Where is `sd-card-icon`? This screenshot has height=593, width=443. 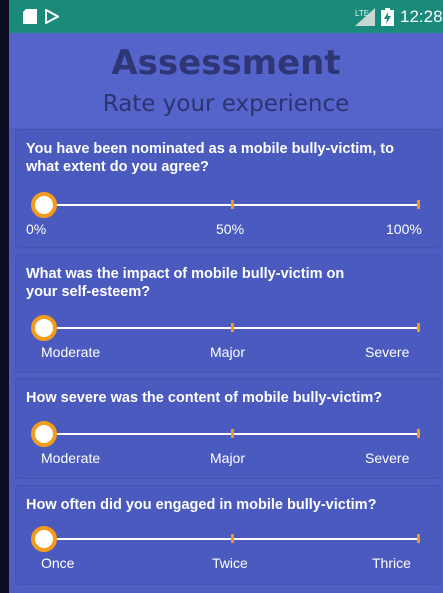
sd-card-icon is located at coordinates (30, 16).